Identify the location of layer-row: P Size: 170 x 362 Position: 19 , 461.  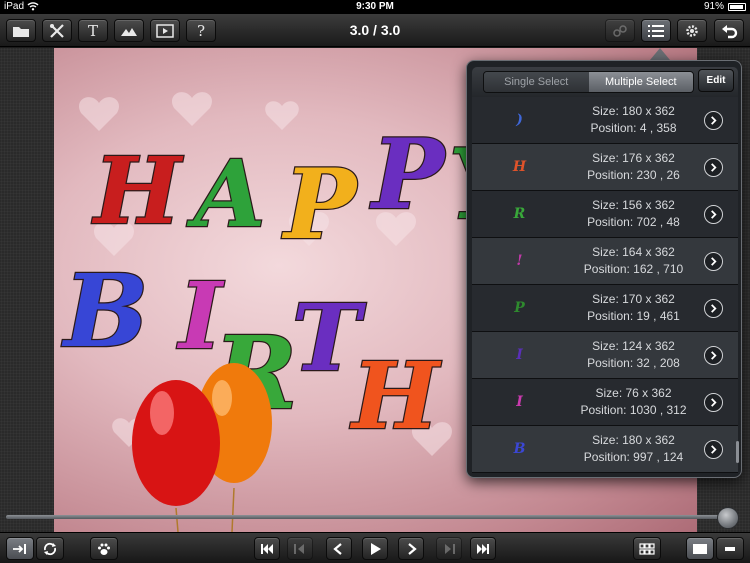
(605, 308).